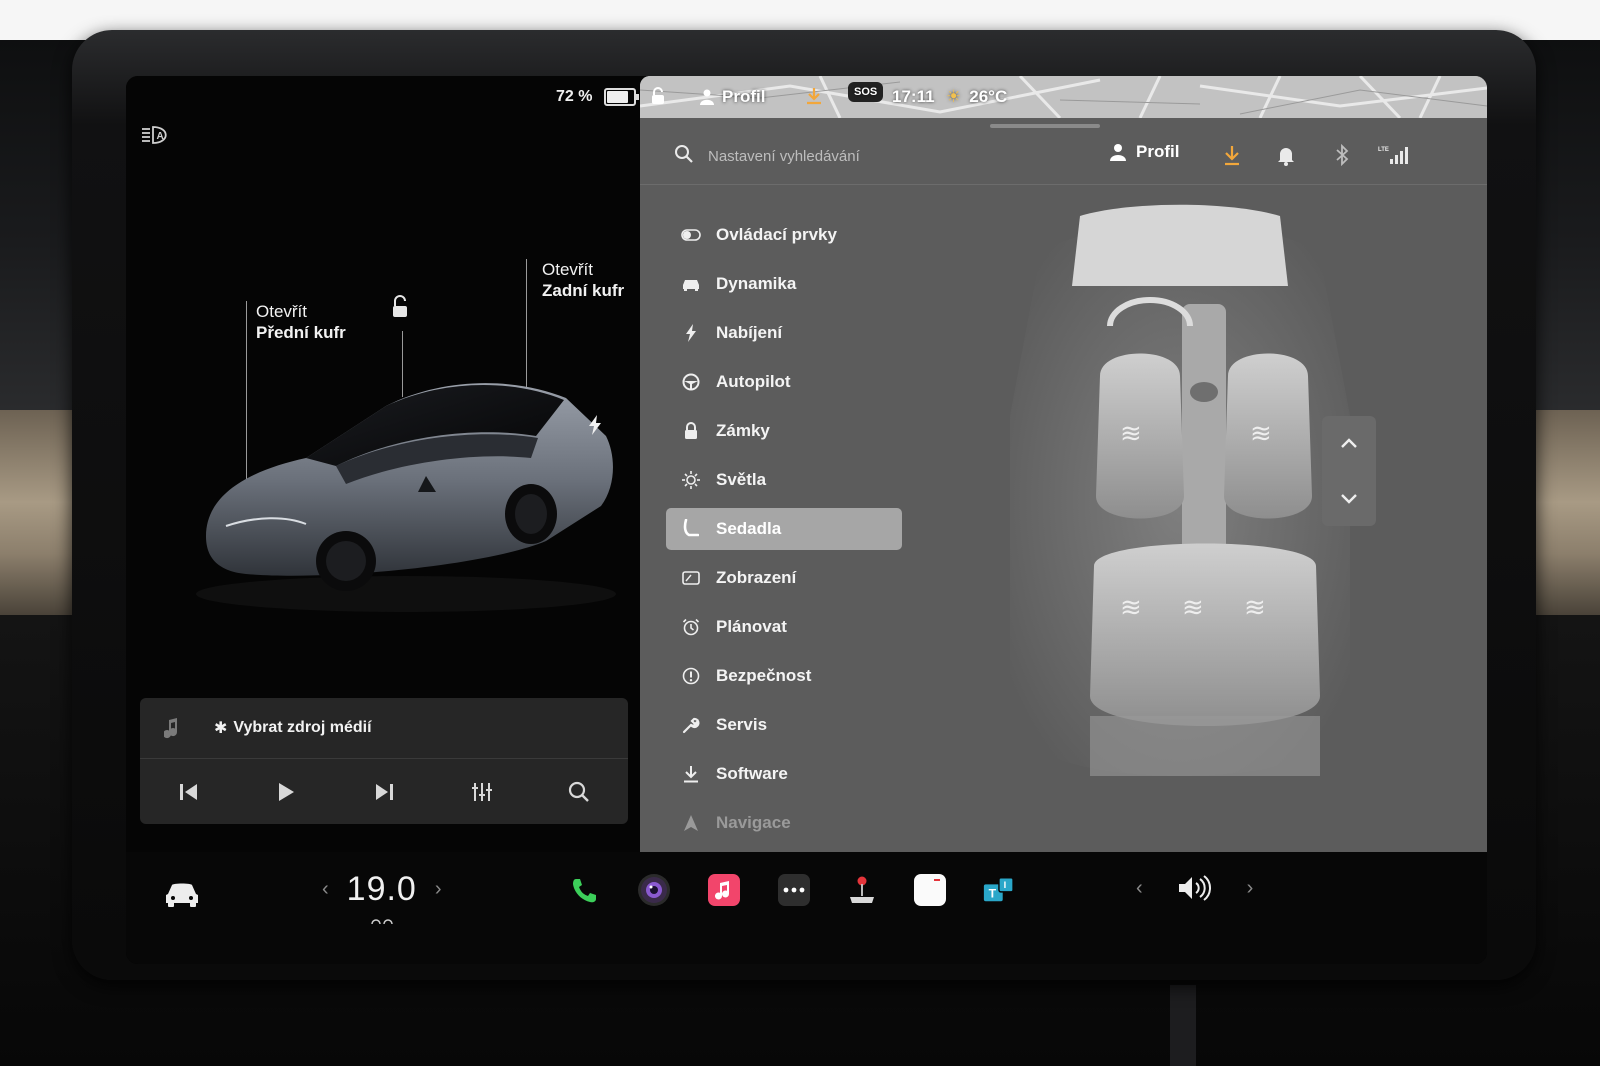 The width and height of the screenshot is (1600, 1066). What do you see at coordinates (930, 880) in the screenshot?
I see `calendar-icon` at bounding box center [930, 880].